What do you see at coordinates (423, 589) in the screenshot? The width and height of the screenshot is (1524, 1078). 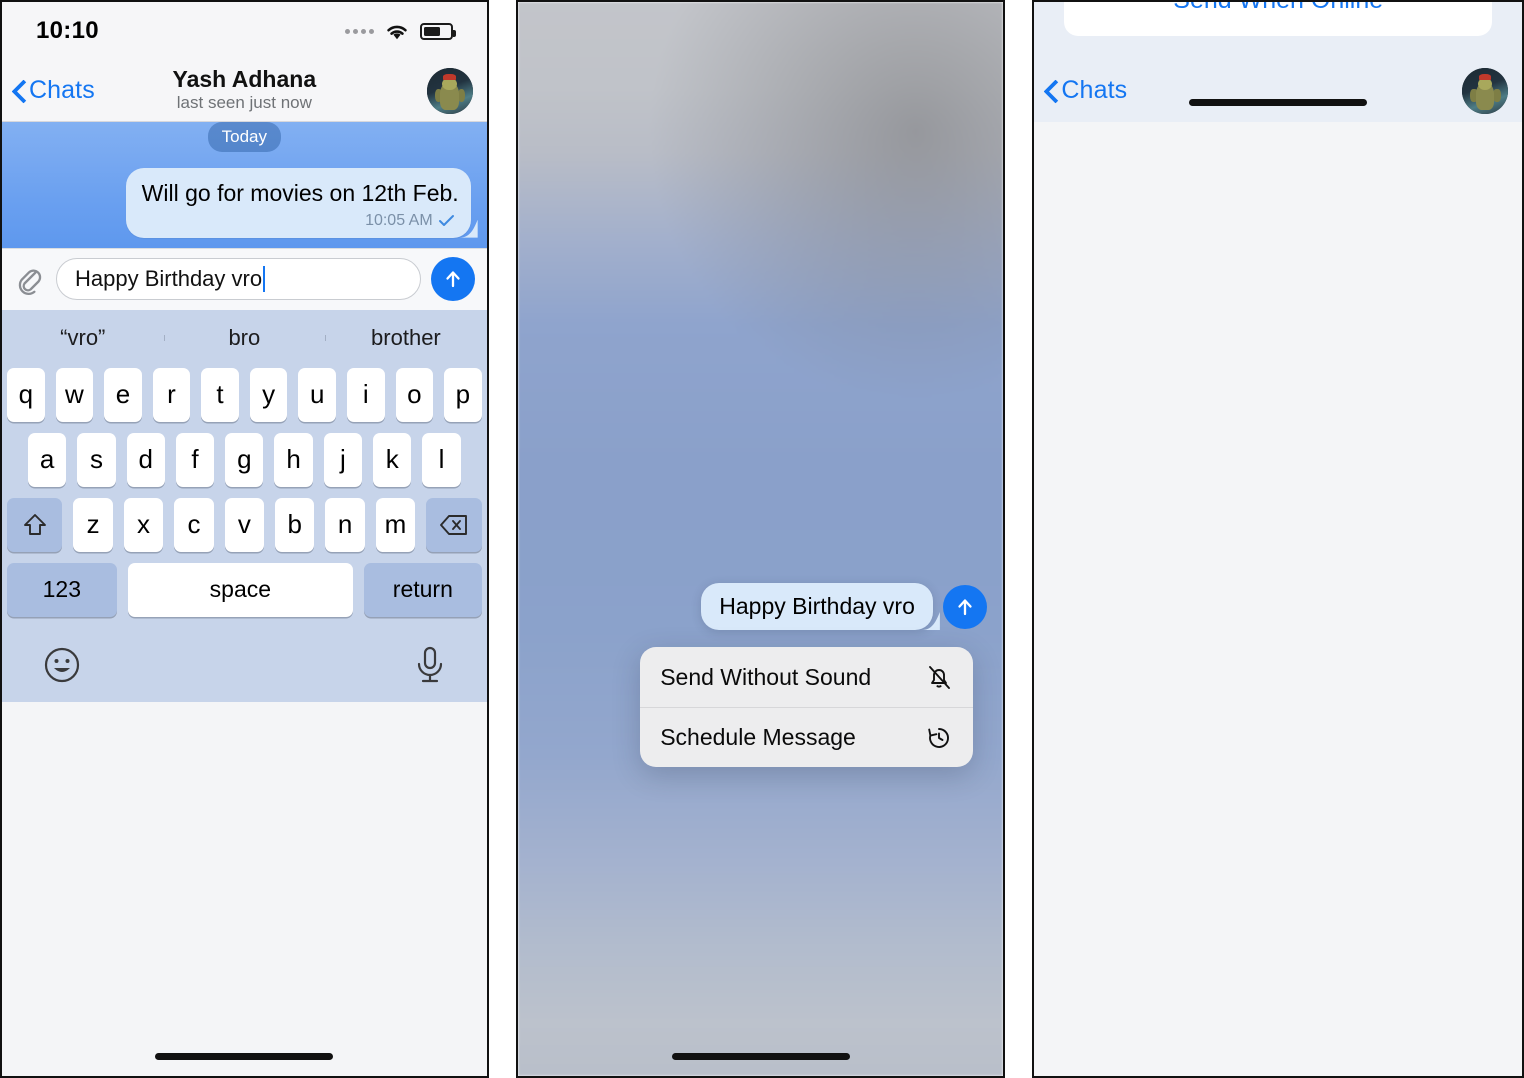 I see `return-key: return` at bounding box center [423, 589].